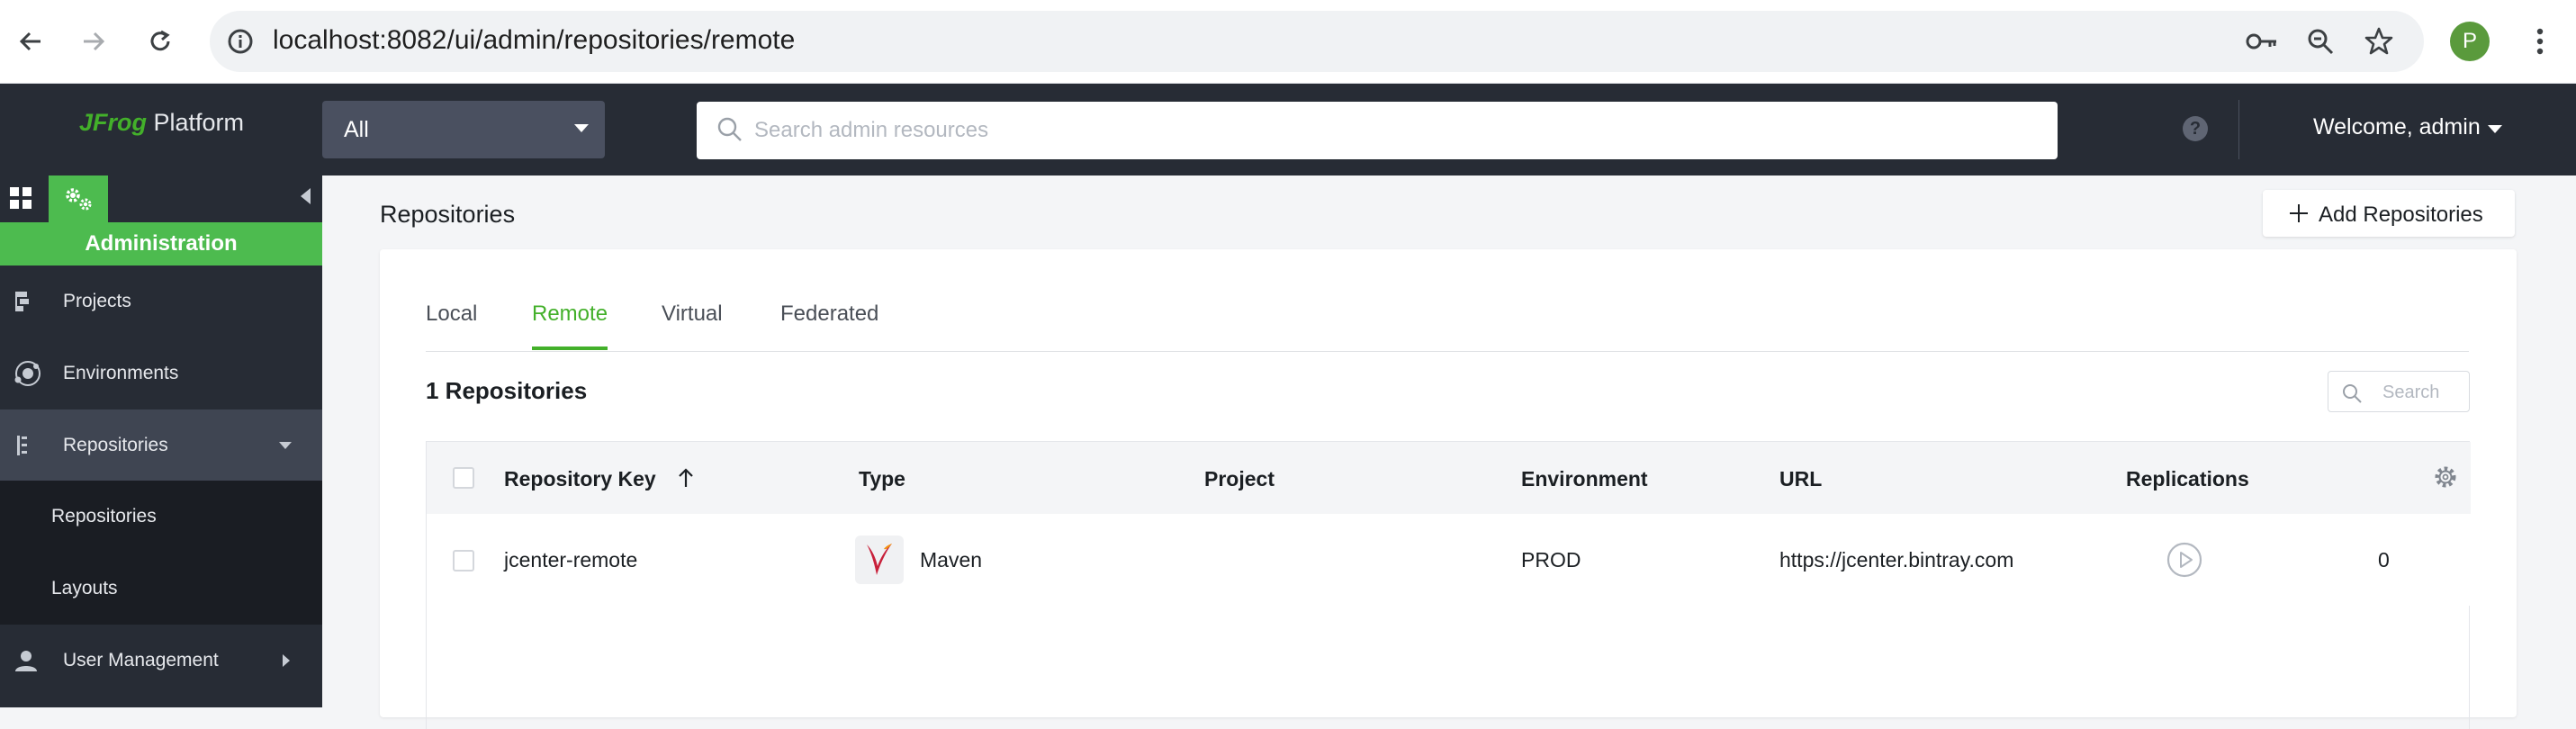  What do you see at coordinates (161, 589) in the screenshot?
I see `submenu-item-layouts: Layouts` at bounding box center [161, 589].